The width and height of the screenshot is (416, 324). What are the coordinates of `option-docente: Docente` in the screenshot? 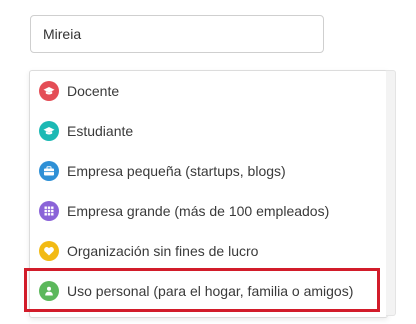 It's located at (207, 91).